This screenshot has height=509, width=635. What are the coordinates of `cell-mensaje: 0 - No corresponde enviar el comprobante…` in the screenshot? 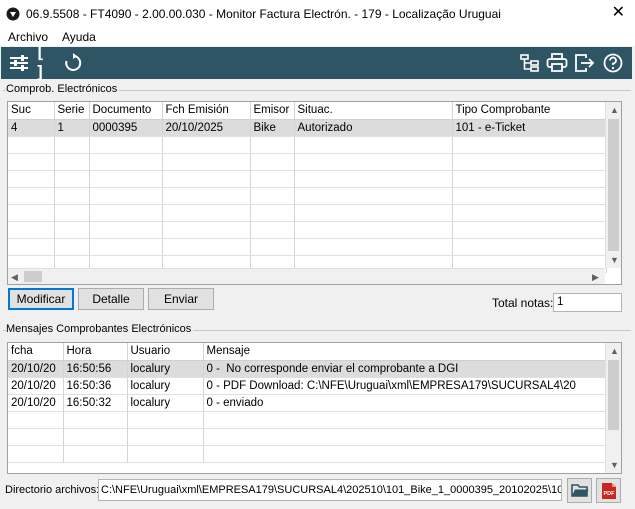 It's located at (405, 369).